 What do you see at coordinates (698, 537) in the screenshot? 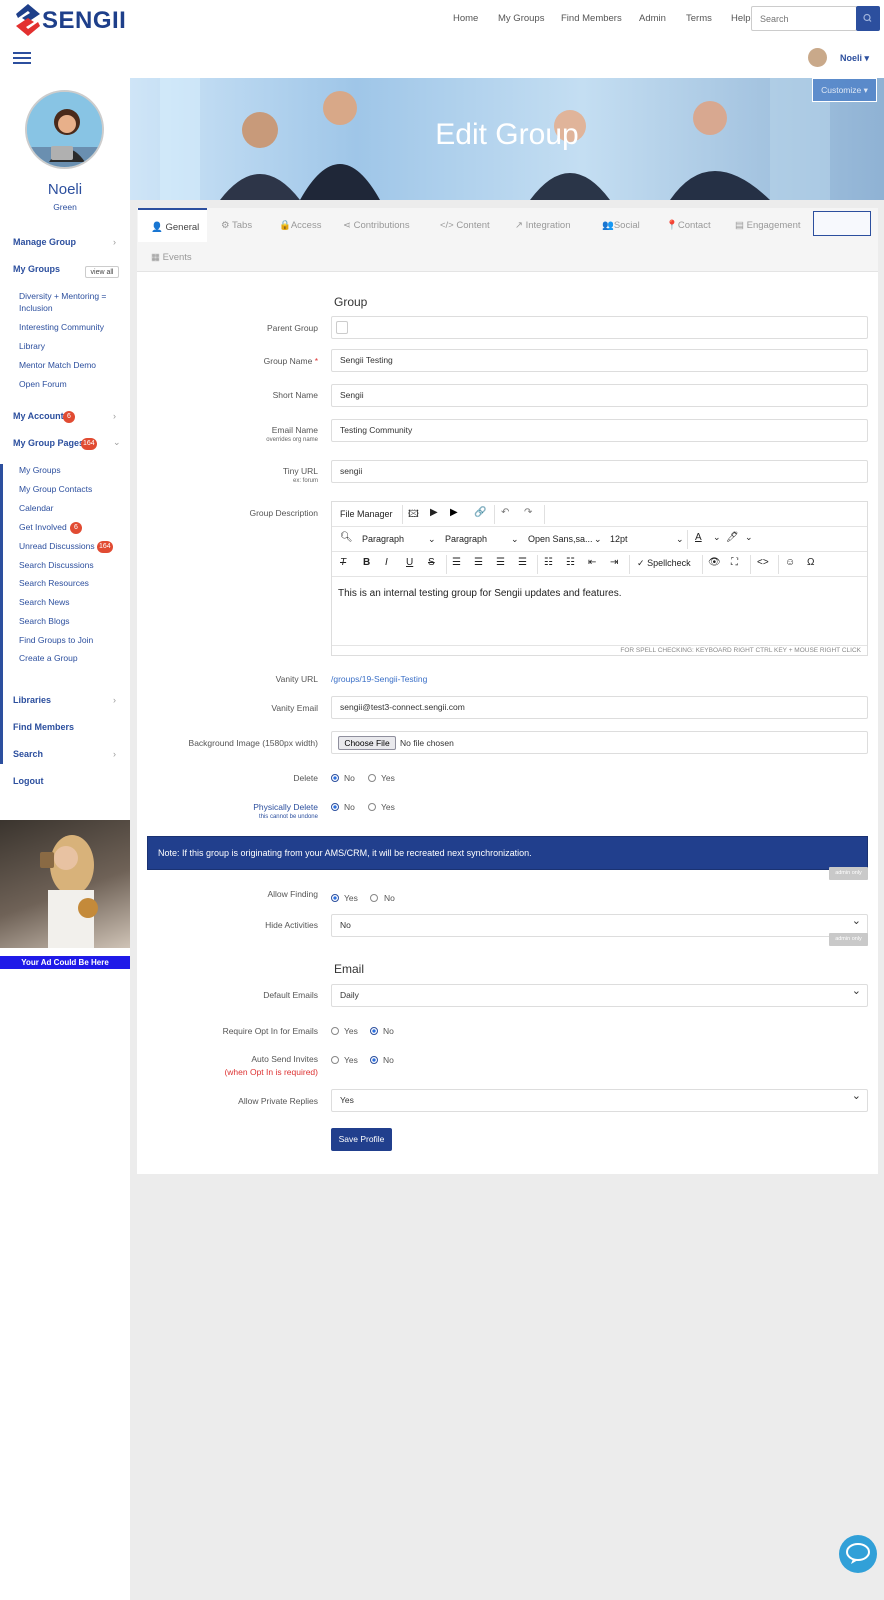
I see `text-color-icon: A` at bounding box center [698, 537].